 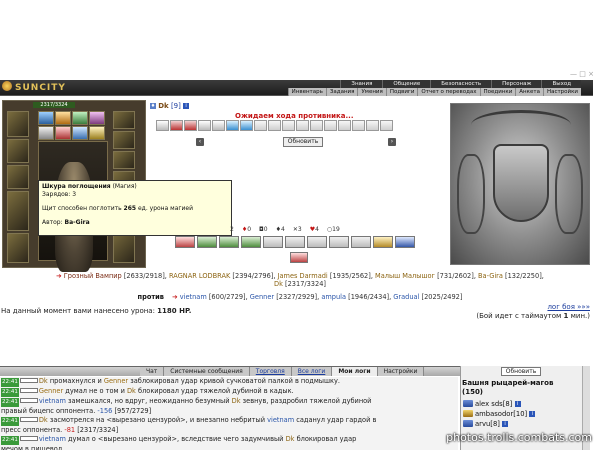 I want to click on online-user: alex sds[8] i, so click(x=492, y=404).